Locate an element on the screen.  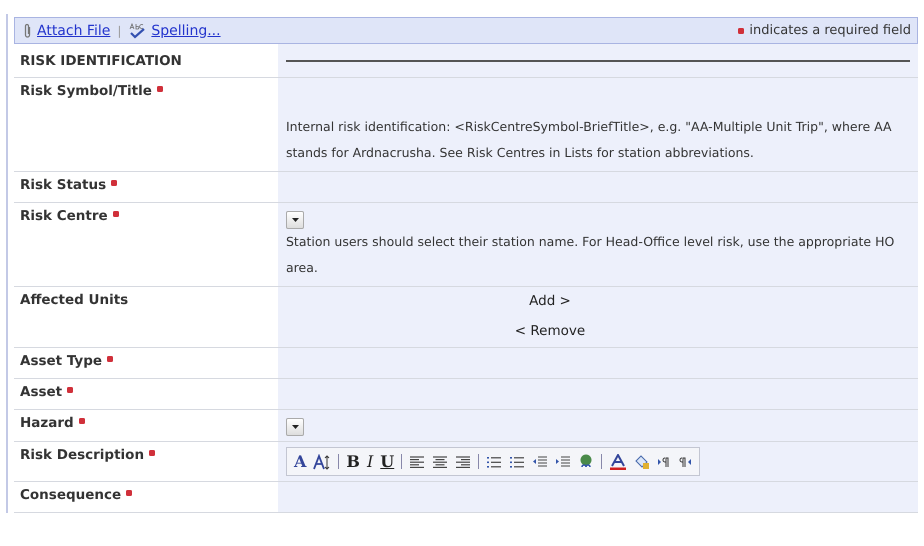
field-label: RISK IDENTIFICATION is located at coordinates (101, 61).